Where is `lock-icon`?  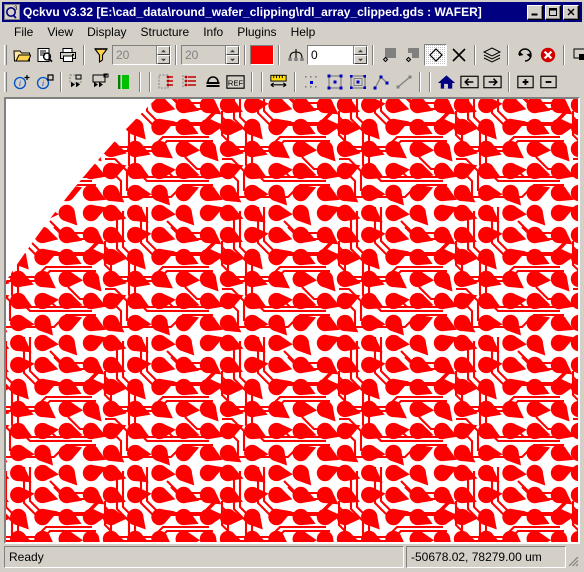
lock-icon is located at coordinates (212, 82).